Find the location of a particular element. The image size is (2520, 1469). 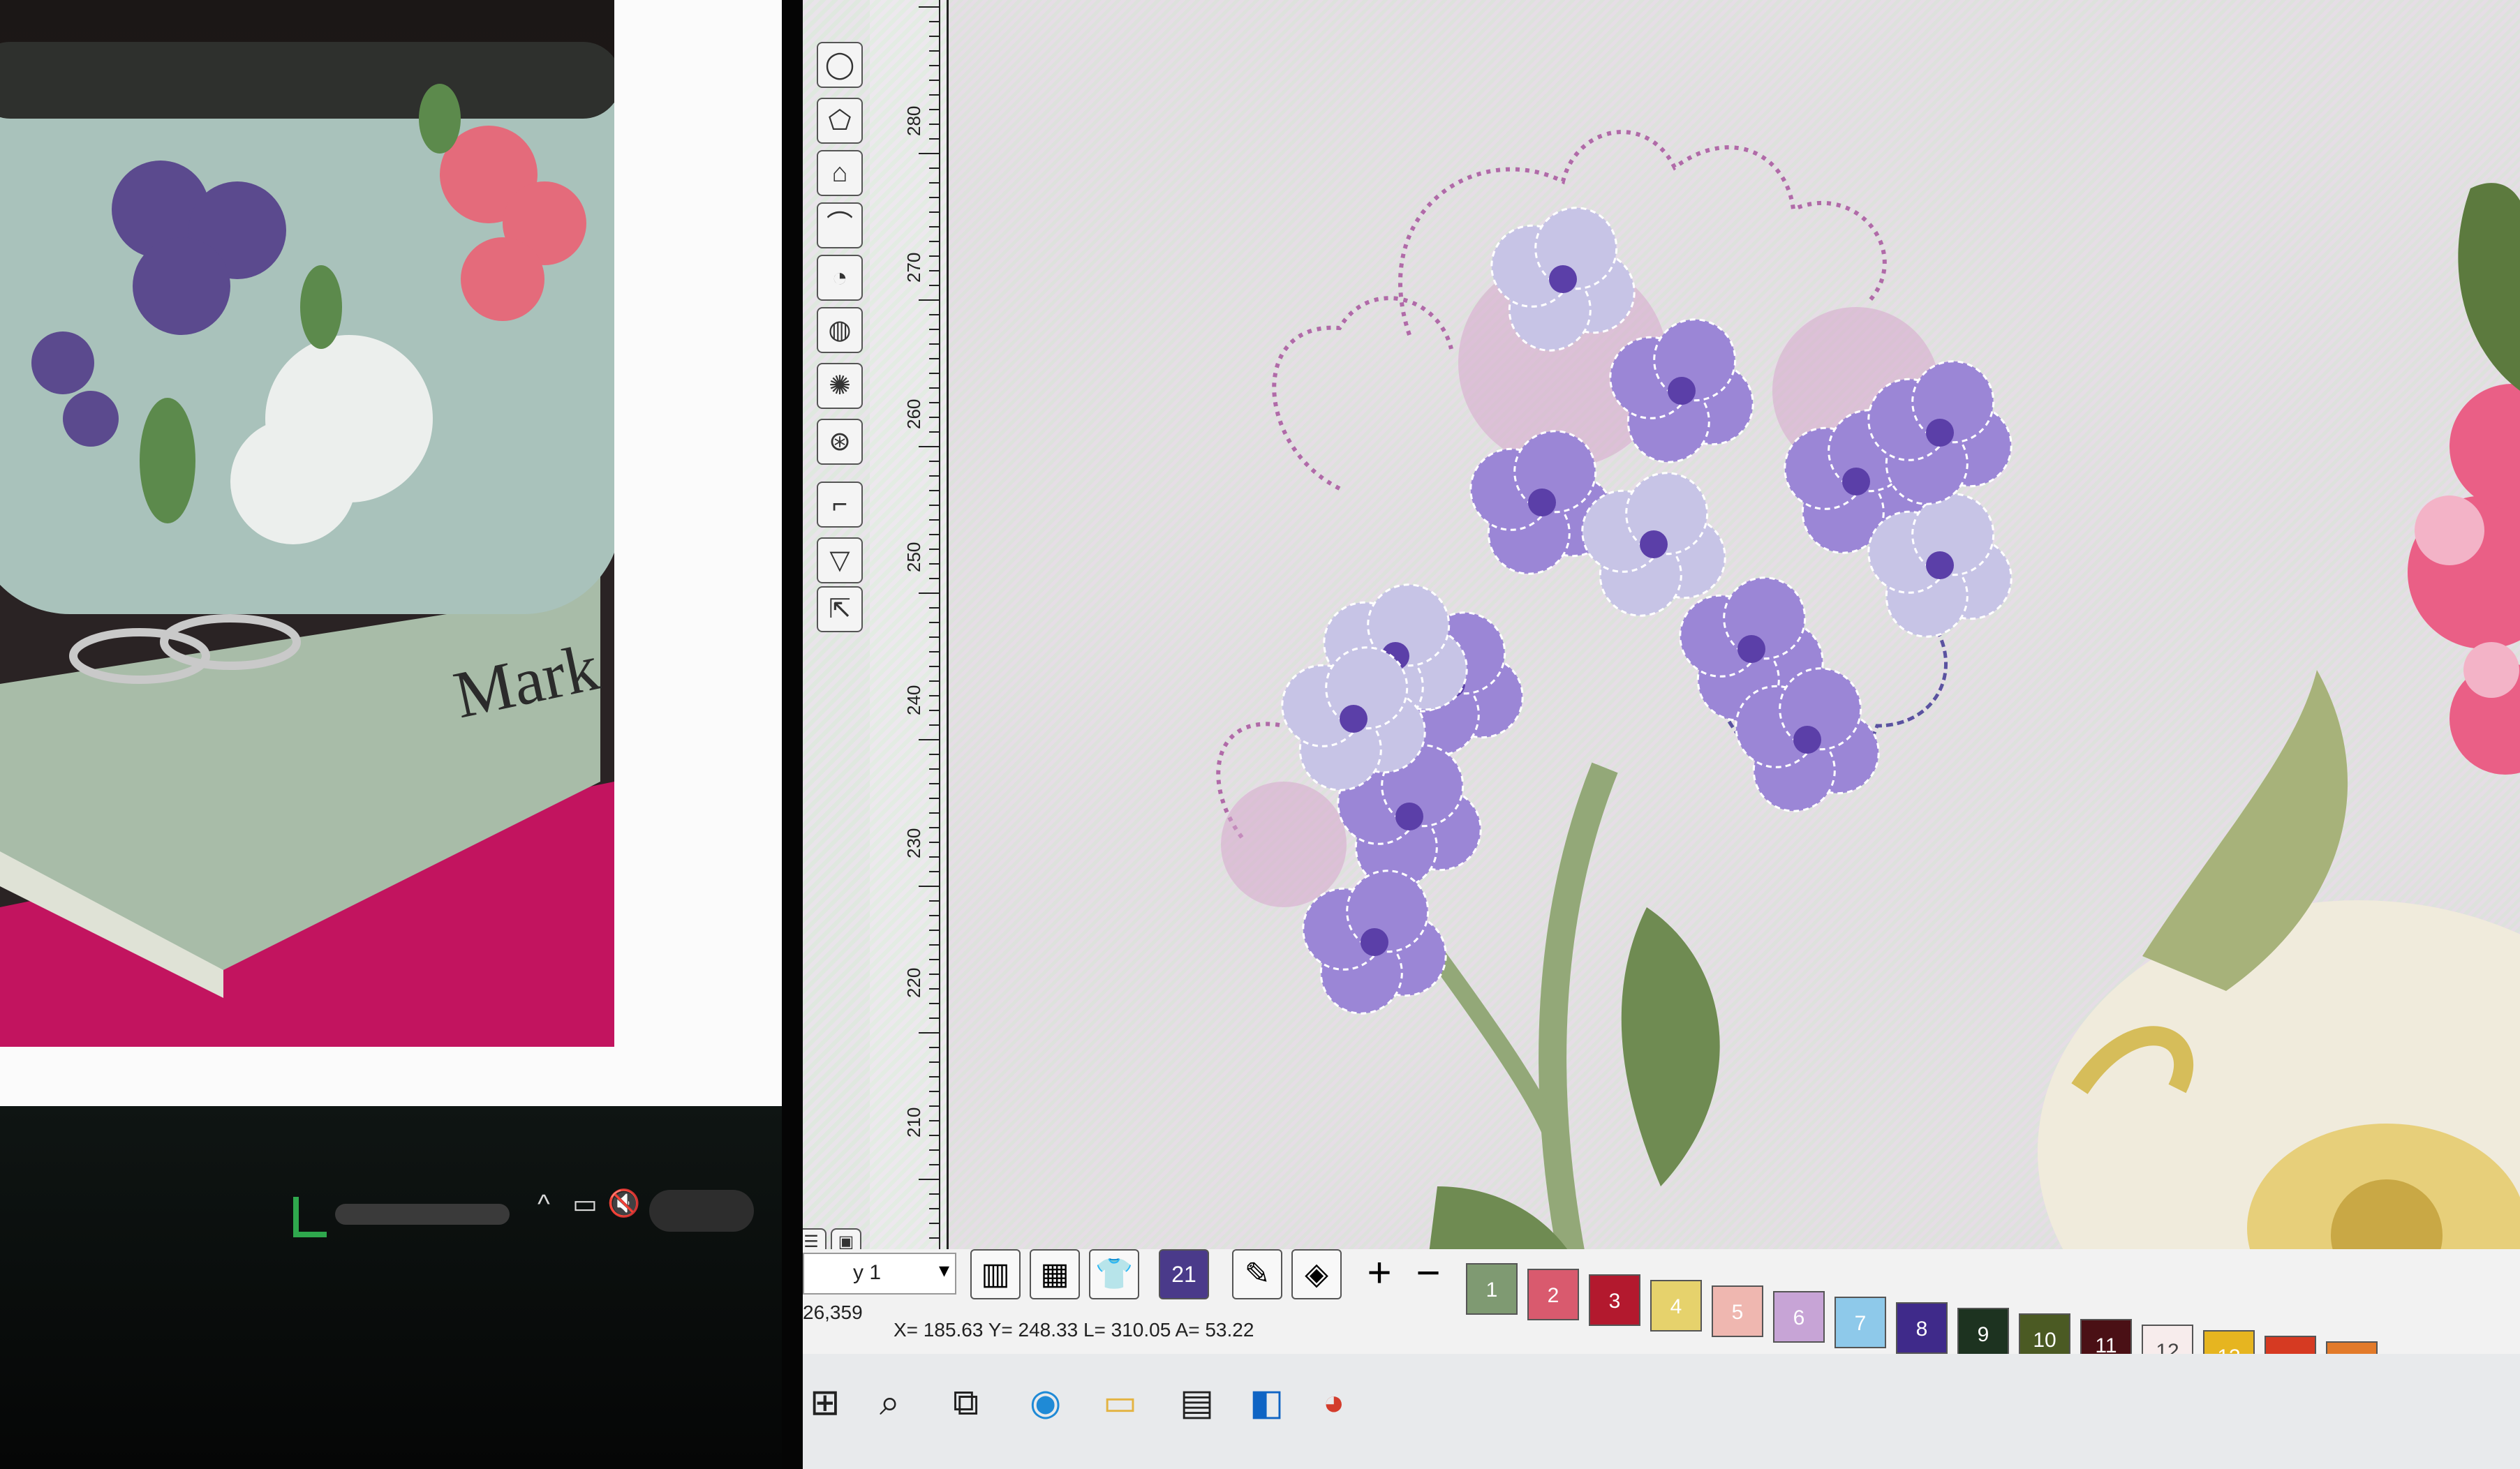

eyedropper-icon: ✎ is located at coordinates (1257, 1274).